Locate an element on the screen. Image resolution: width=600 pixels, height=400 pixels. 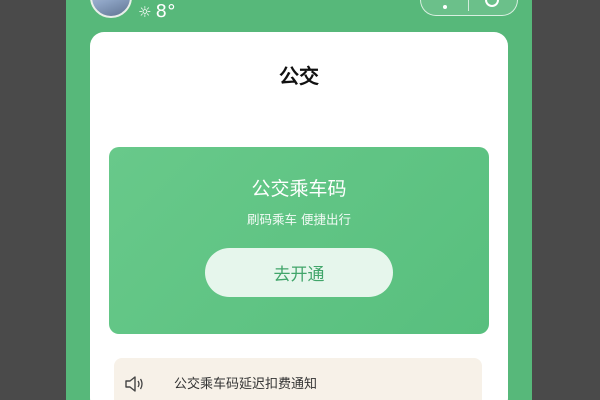
weather-widget: ☼ 8° is located at coordinates (157, 12).